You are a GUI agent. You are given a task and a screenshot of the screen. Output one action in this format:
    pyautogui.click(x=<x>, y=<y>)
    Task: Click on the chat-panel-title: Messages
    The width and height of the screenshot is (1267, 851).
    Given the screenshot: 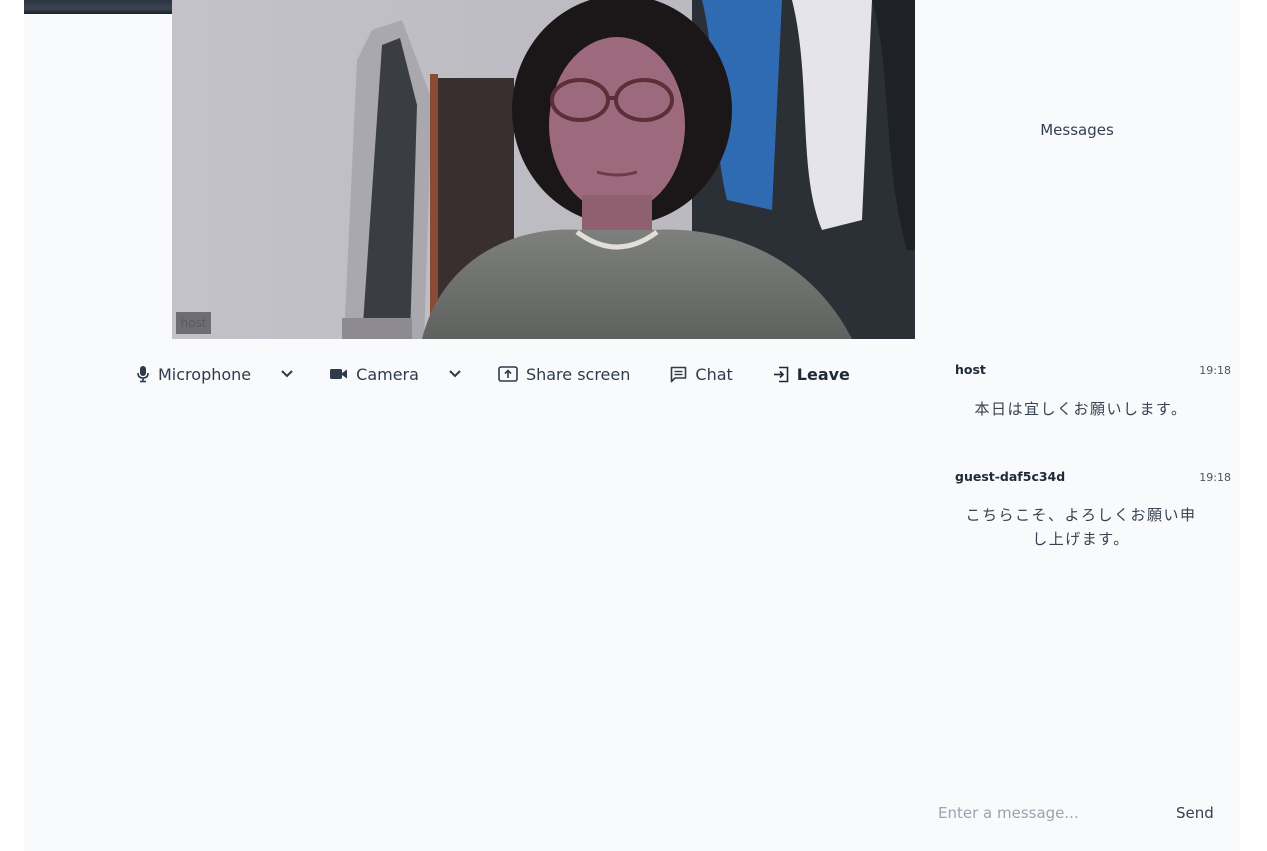 What is the action you would take?
    pyautogui.click(x=1077, y=130)
    